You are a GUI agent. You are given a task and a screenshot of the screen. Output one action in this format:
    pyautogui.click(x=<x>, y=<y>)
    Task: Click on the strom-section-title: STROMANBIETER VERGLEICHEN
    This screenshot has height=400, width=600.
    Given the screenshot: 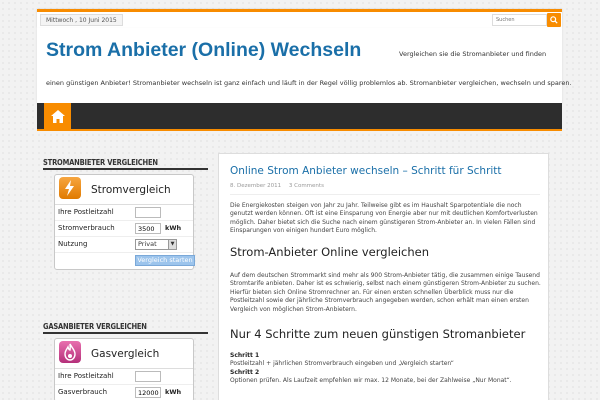 What is the action you would take?
    pyautogui.click(x=100, y=162)
    